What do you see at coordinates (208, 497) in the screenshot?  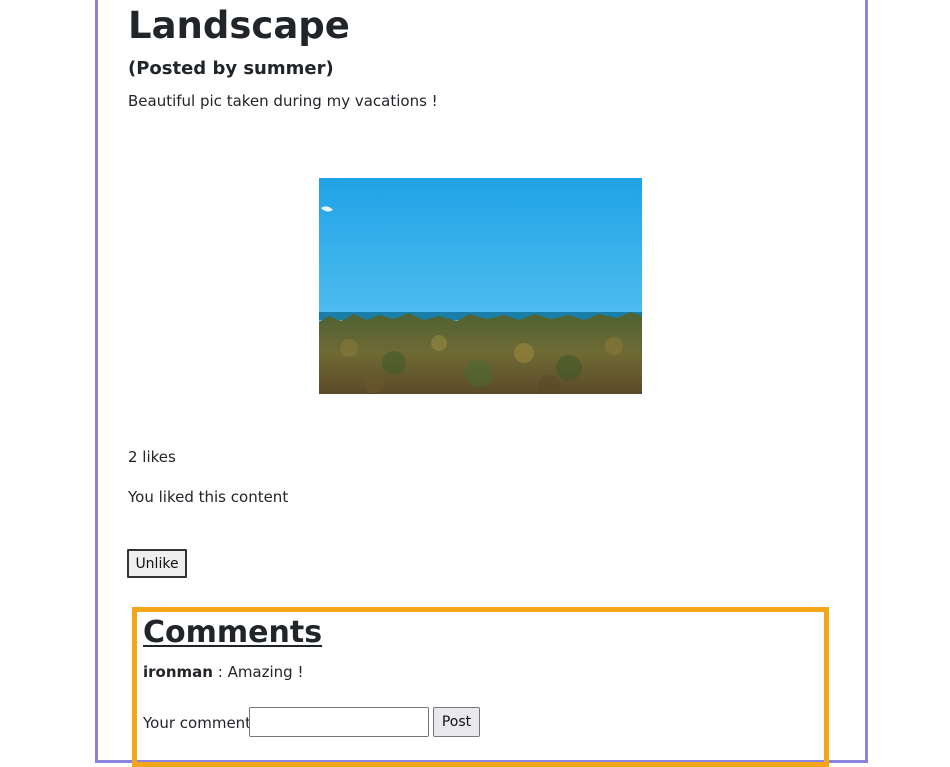 I see `liked-status: You liked this content` at bounding box center [208, 497].